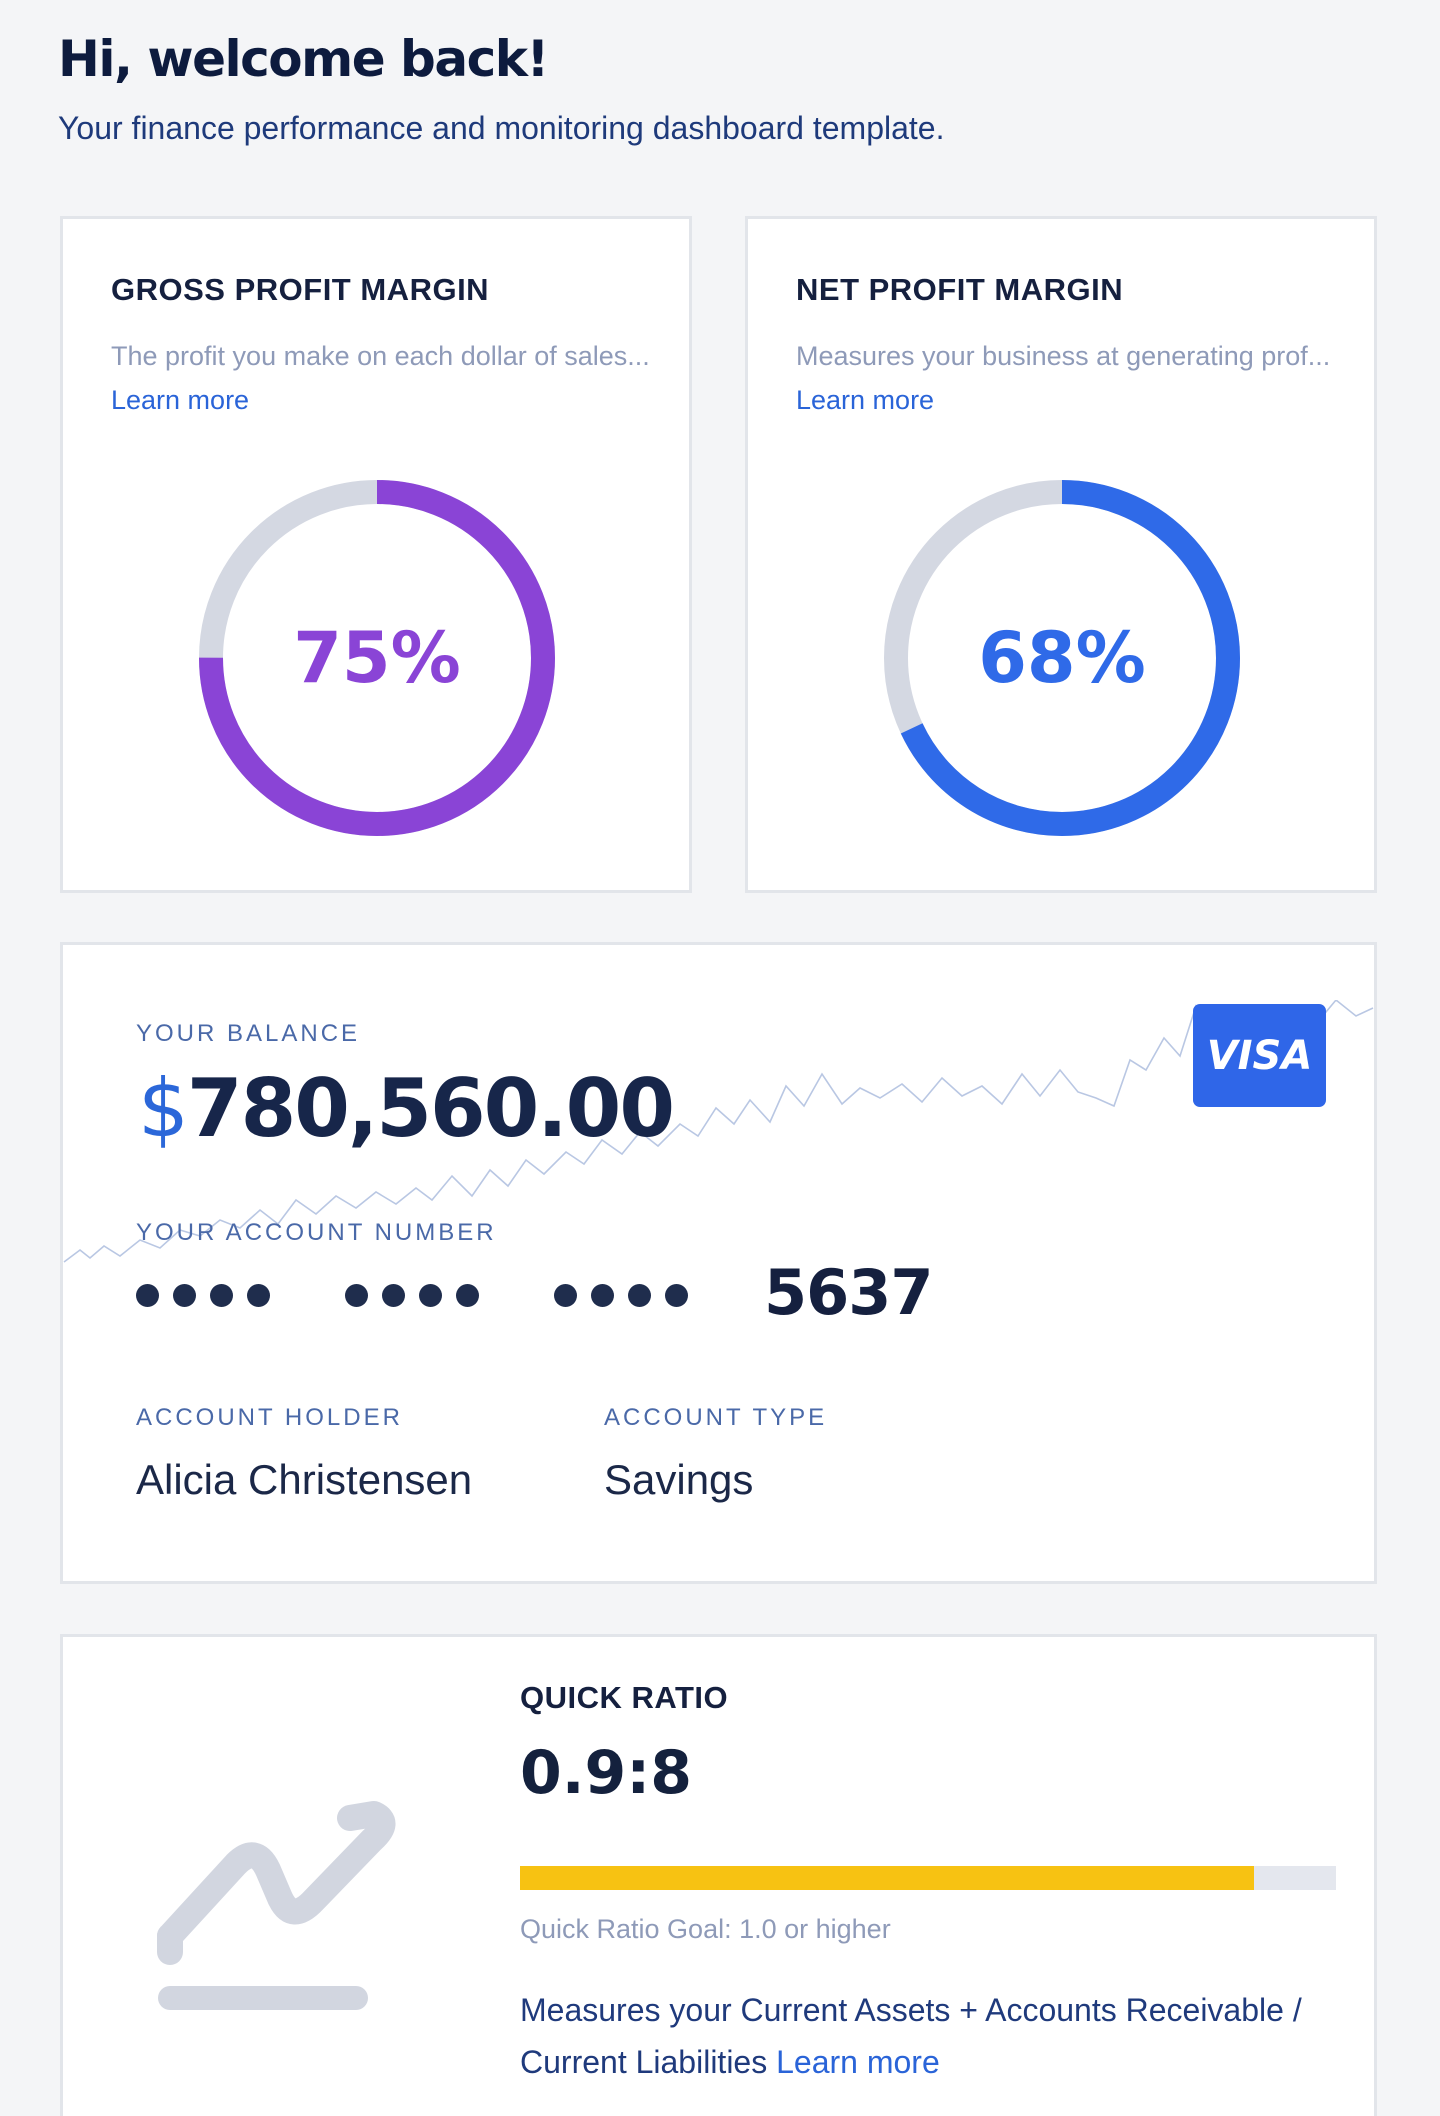 This screenshot has width=1440, height=2116. I want to click on gross-margin-donut: 75%, so click(377, 658).